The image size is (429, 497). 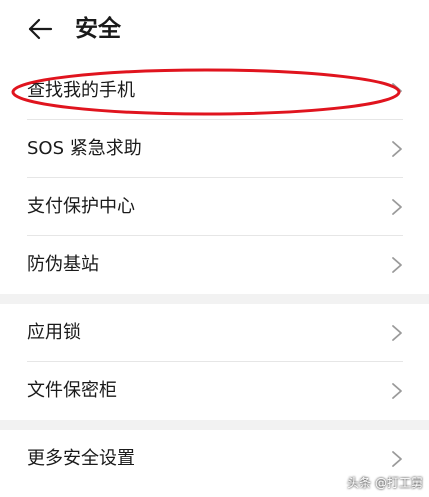 I want to click on watermark: 头条 @打工舅, so click(x=385, y=483).